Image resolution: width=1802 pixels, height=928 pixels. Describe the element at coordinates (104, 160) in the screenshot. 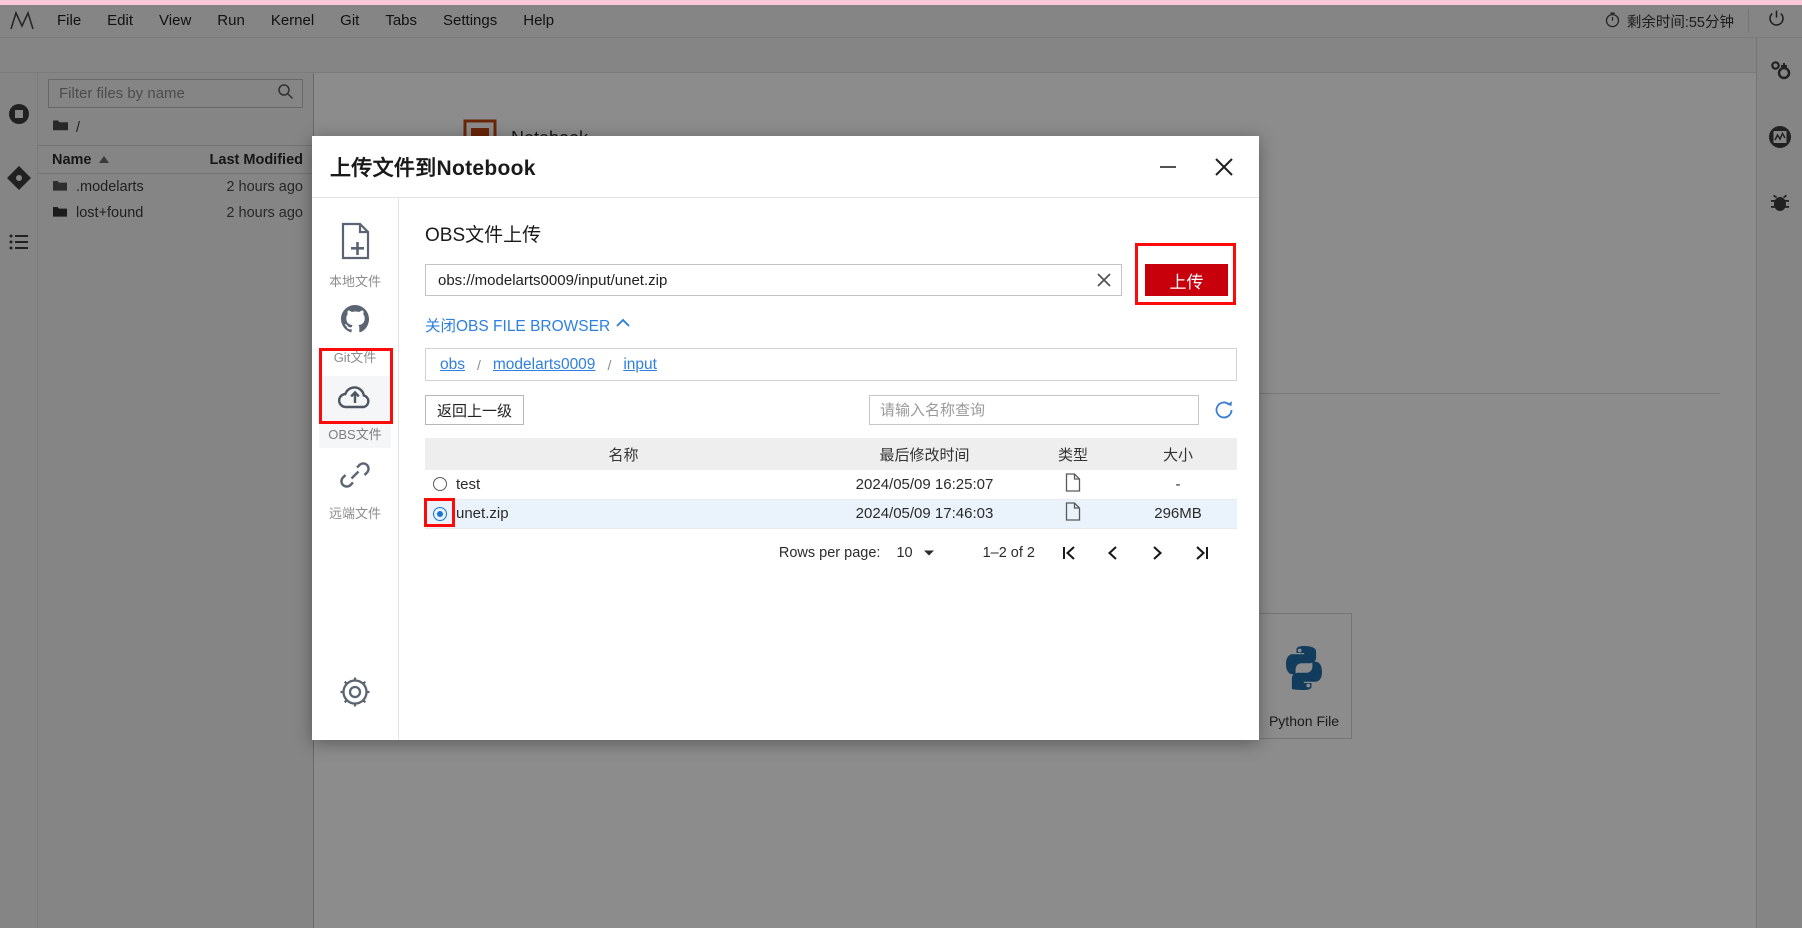

I see `sort-ascending-icon` at that location.